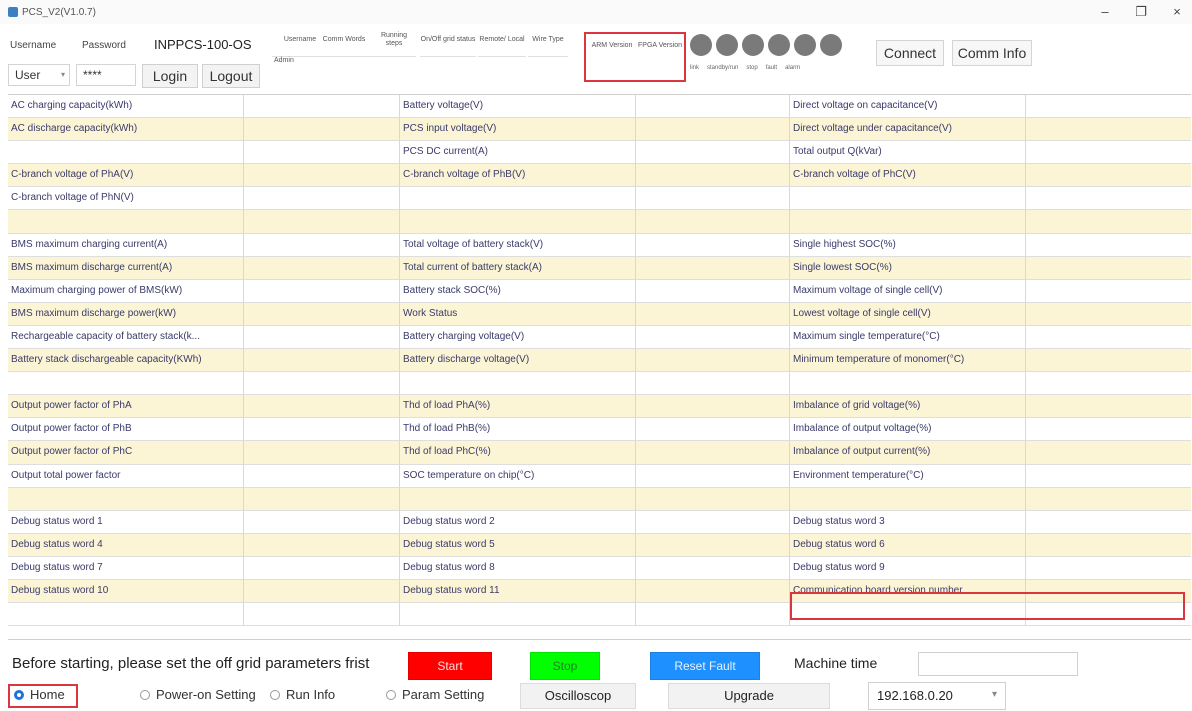 The width and height of the screenshot is (1192, 711). What do you see at coordinates (106, 75) in the screenshot?
I see `password-input: ****` at bounding box center [106, 75].